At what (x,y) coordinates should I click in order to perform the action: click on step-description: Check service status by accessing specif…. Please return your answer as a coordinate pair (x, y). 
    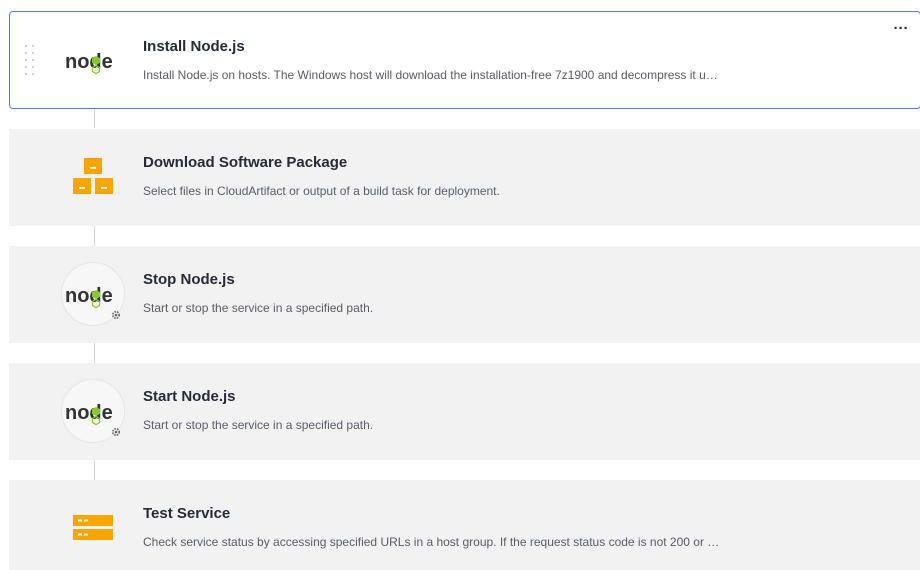
    Looking at the image, I should click on (431, 542).